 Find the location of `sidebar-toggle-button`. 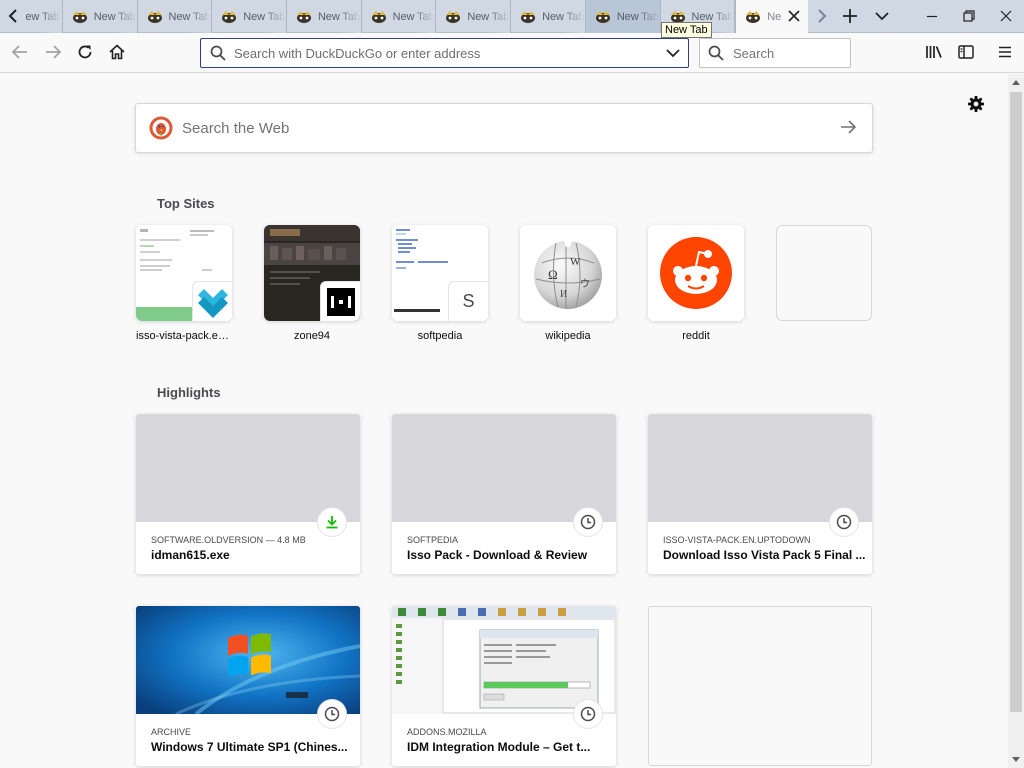

sidebar-toggle-button is located at coordinates (966, 52).